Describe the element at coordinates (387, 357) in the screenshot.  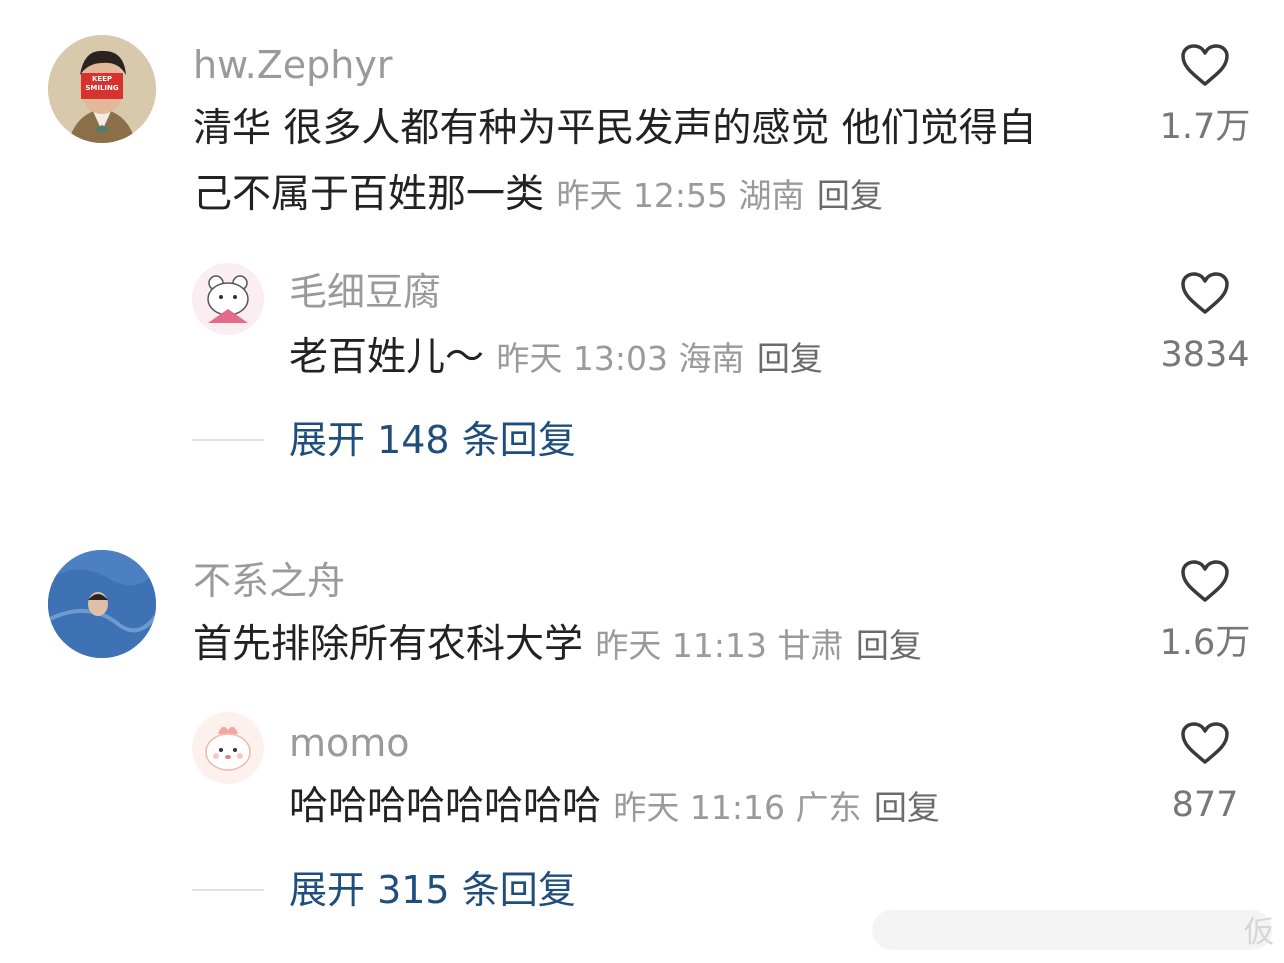
I see `reply-text: 老百姓儿～` at that location.